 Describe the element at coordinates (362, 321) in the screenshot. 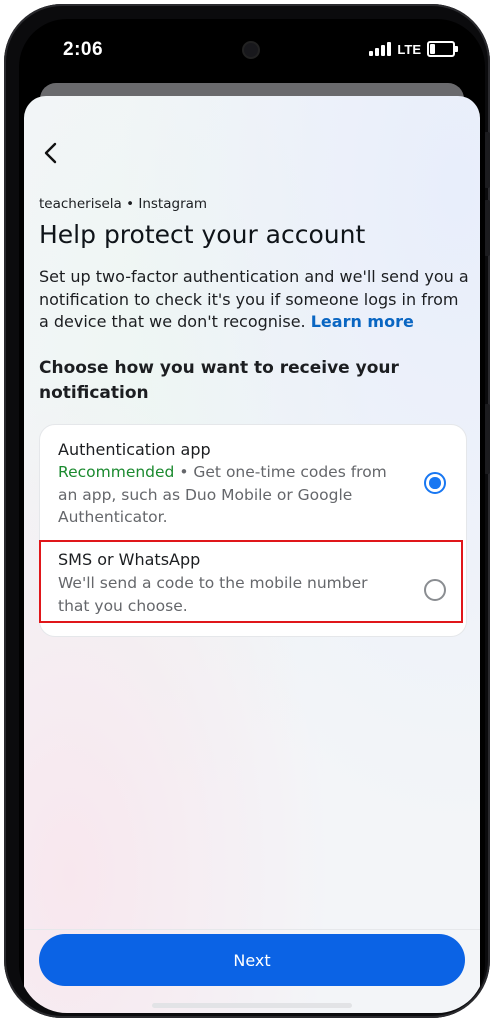

I see `learn-more-link: Learn more` at that location.